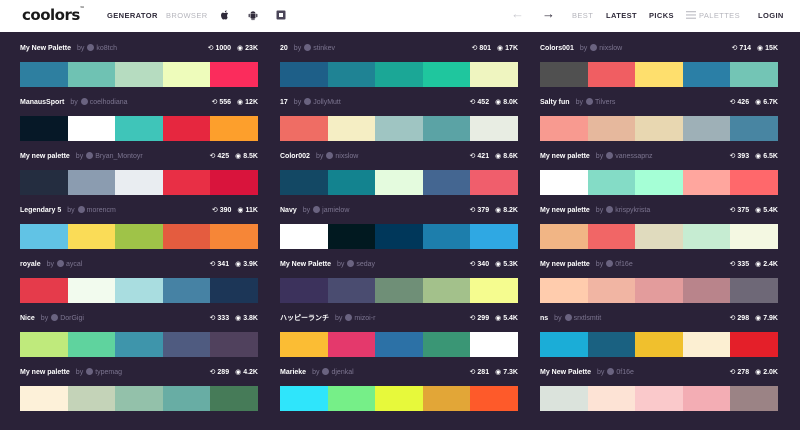  What do you see at coordinates (132, 15) in the screenshot?
I see `nav-generator: GENERATOR` at bounding box center [132, 15].